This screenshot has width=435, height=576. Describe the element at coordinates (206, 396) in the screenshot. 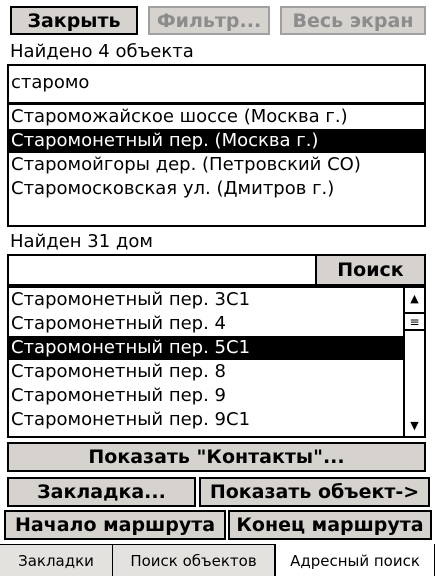

I see `list-item: Старомонетный пер. 9` at that location.